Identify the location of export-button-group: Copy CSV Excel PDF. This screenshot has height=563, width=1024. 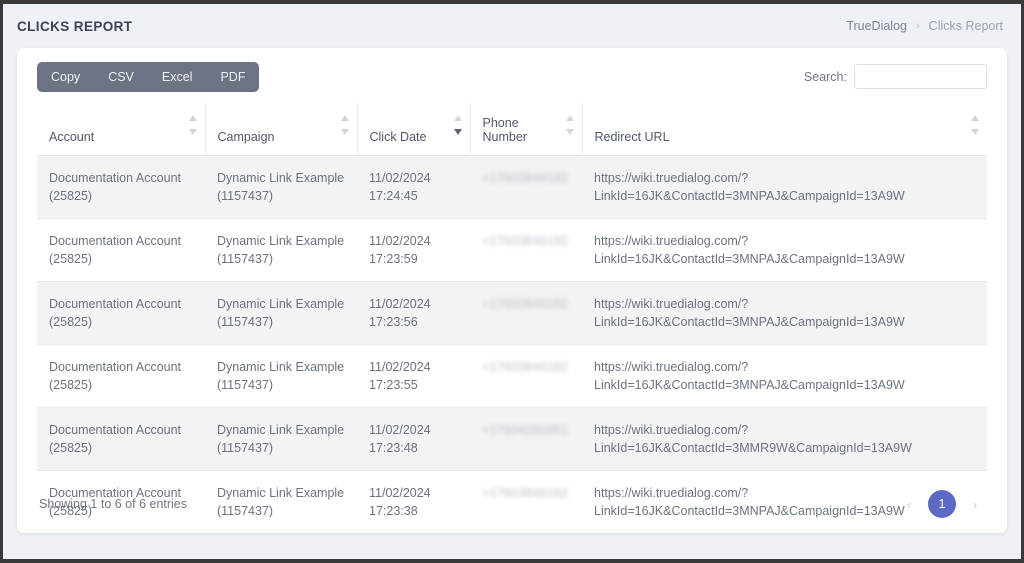
(148, 77).